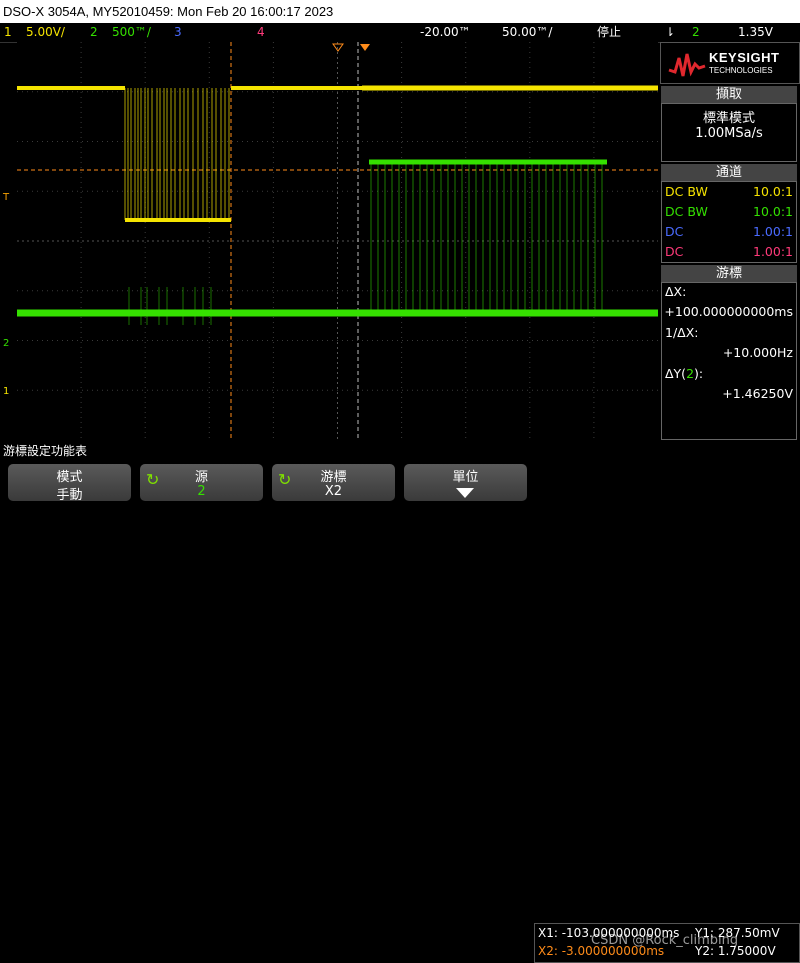 The height and width of the screenshot is (963, 800). I want to click on ch2-scale: 500™/, so click(131, 32).